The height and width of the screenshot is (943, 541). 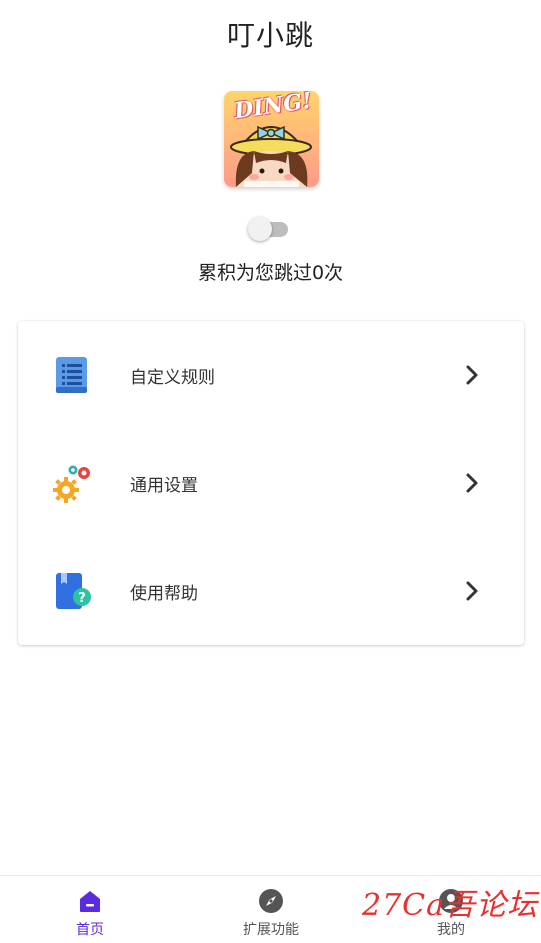 What do you see at coordinates (270, 35) in the screenshot?
I see `app-title: 叮小跳` at bounding box center [270, 35].